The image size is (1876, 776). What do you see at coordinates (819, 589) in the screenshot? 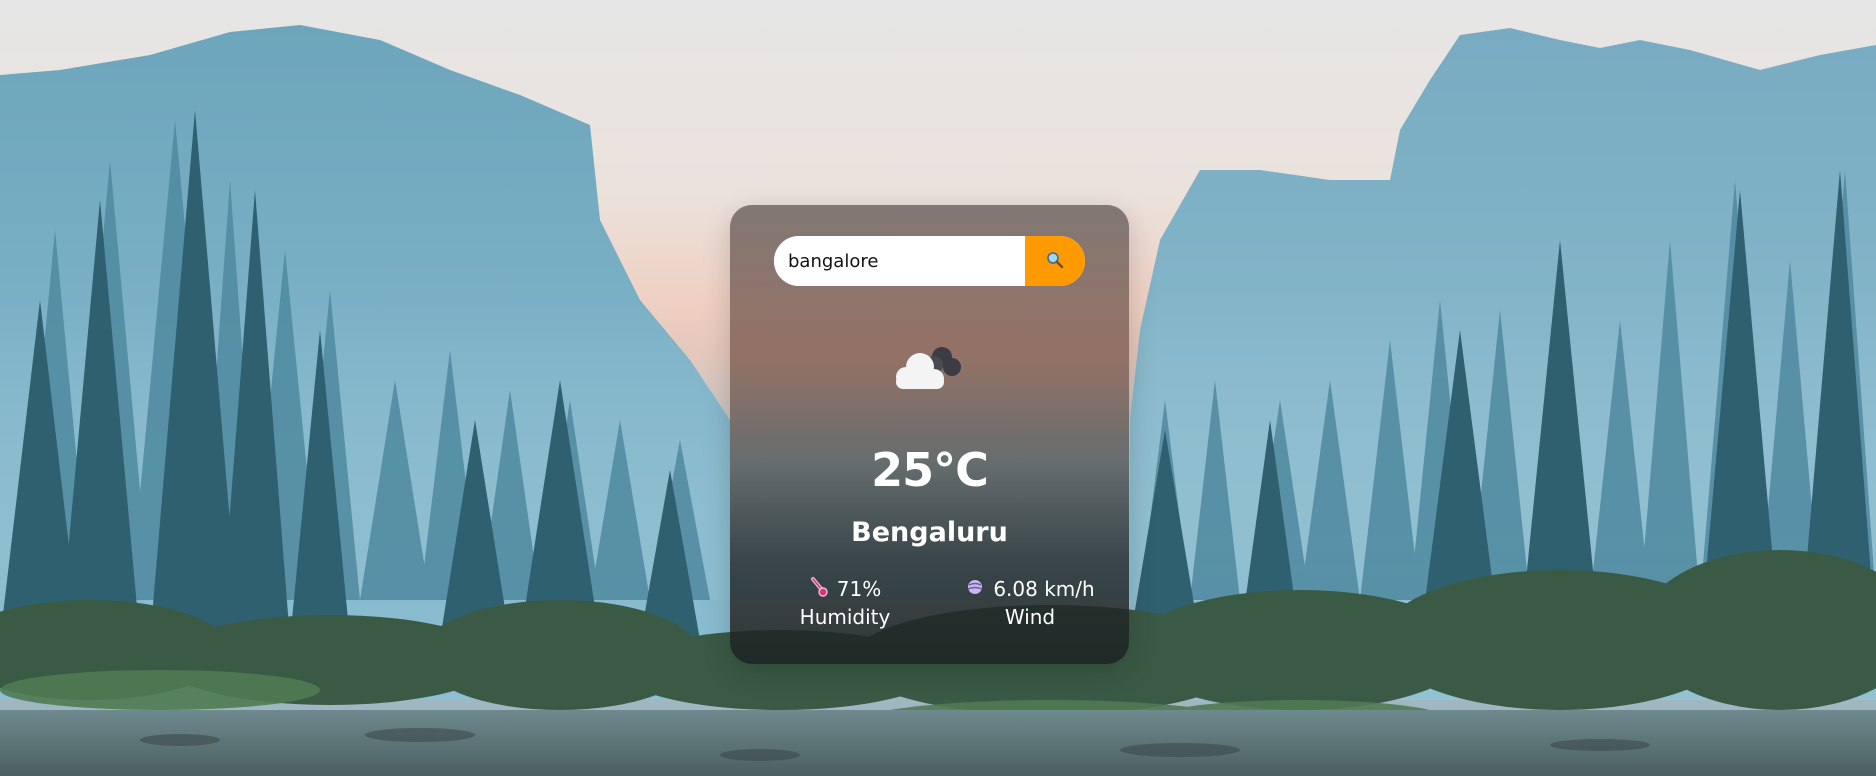
I see `thermometer-icon` at bounding box center [819, 589].